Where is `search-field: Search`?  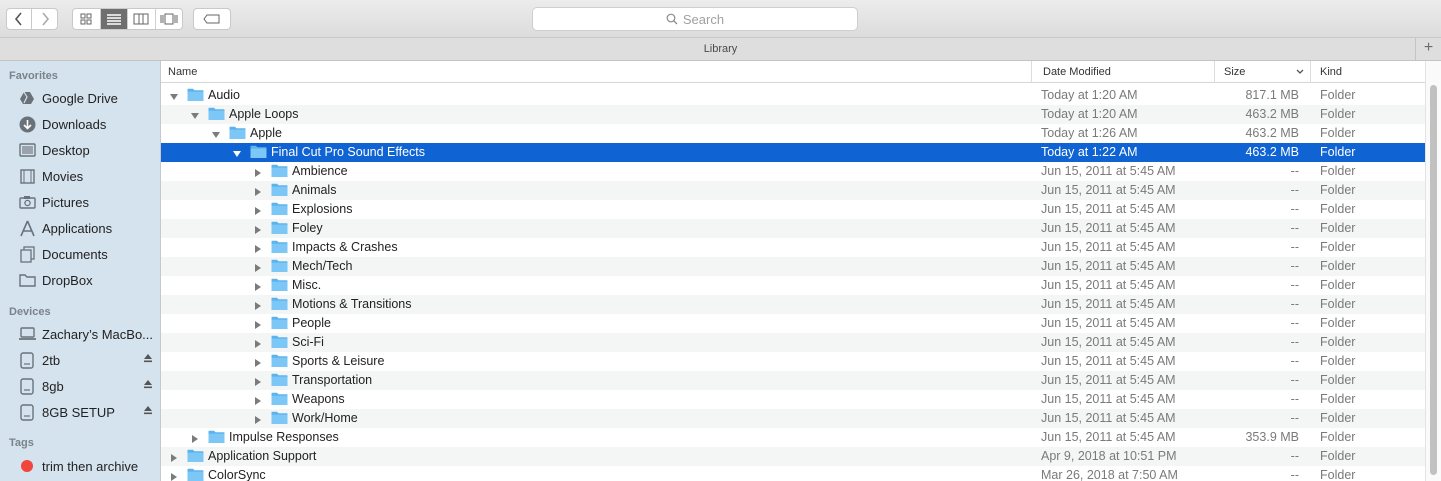
search-field: Search is located at coordinates (695, 19).